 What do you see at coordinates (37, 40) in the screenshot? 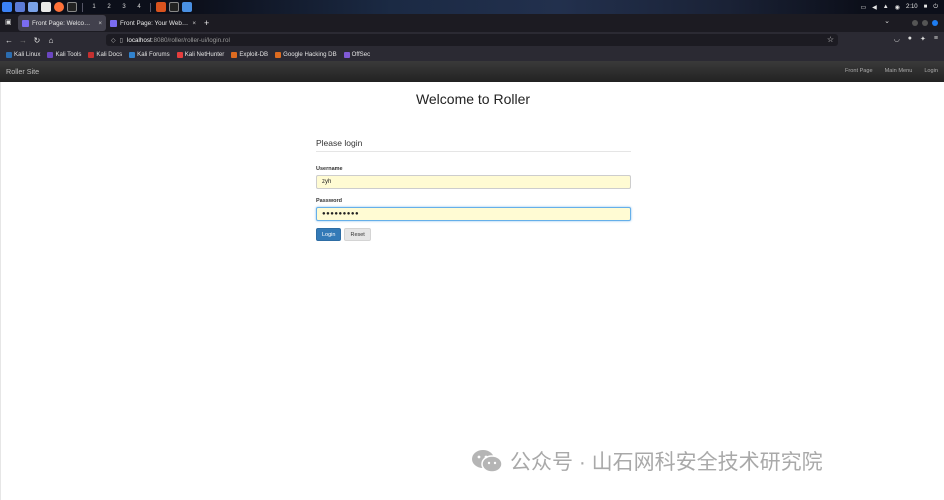
I see `reload-icon: ↻` at bounding box center [37, 40].